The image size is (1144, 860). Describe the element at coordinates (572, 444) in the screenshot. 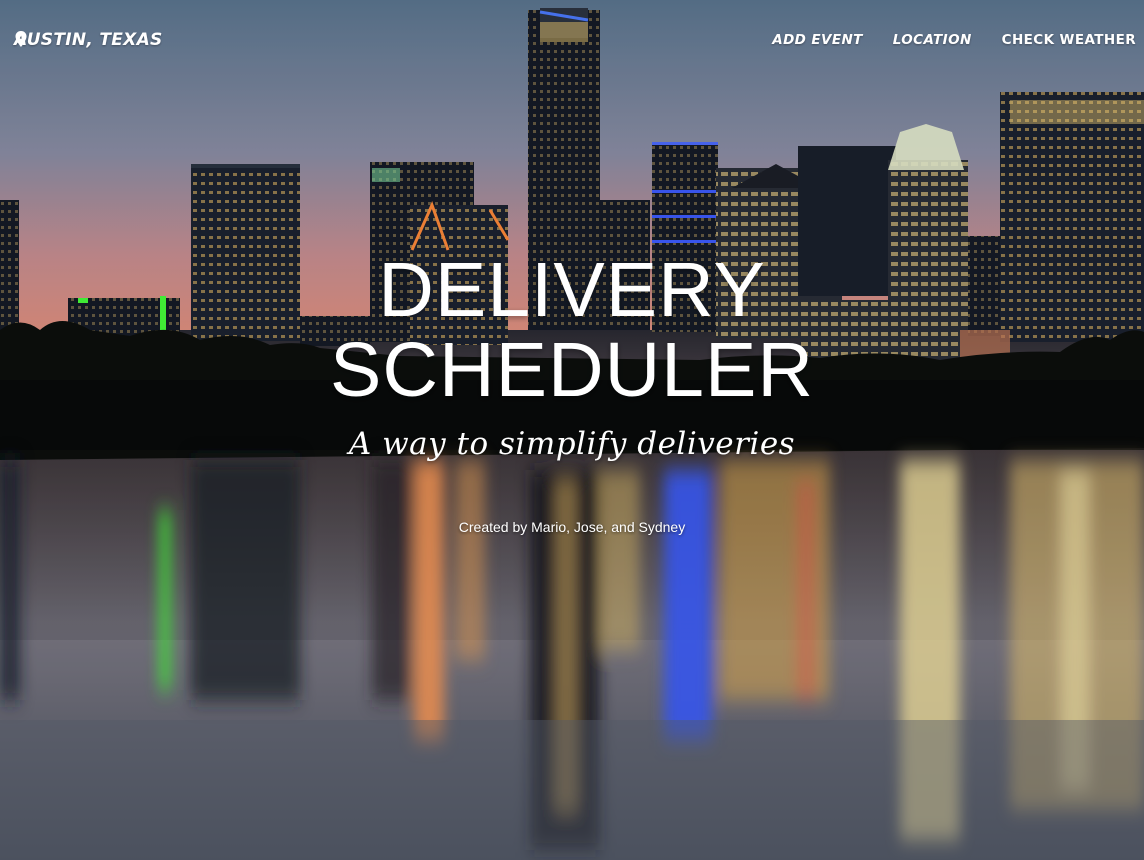

I see `tagline: A way to simplify deliveries` at that location.